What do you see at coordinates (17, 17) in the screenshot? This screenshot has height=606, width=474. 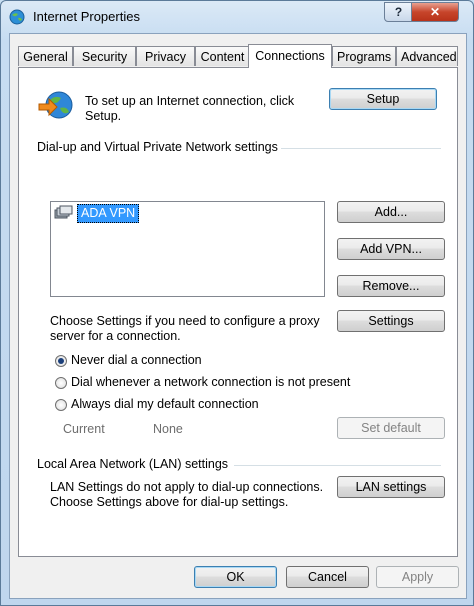 I see `internet-globe-icon` at bounding box center [17, 17].